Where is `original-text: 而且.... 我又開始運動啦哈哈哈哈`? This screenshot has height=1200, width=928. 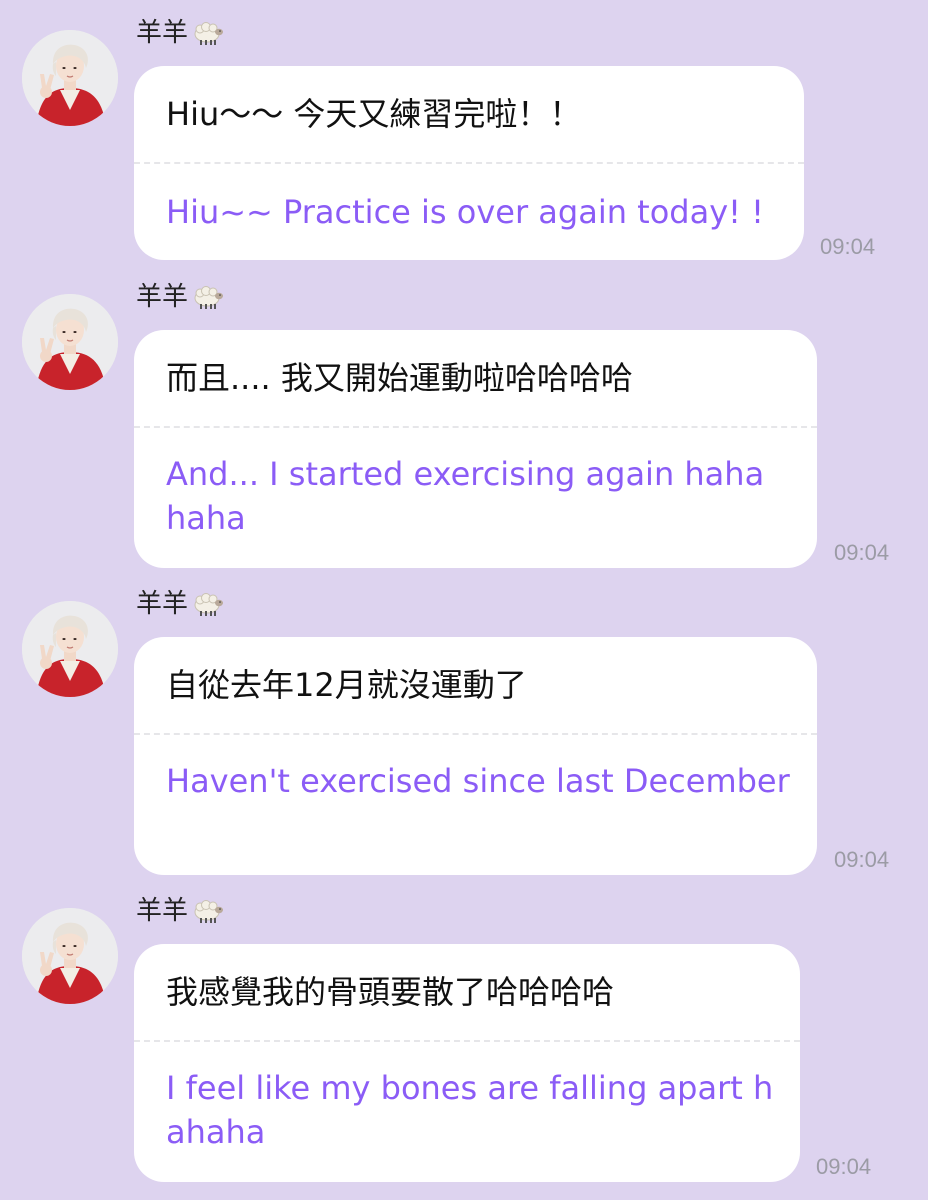
original-text: 而且.... 我又開始運動啦哈哈哈哈 is located at coordinates (399, 378).